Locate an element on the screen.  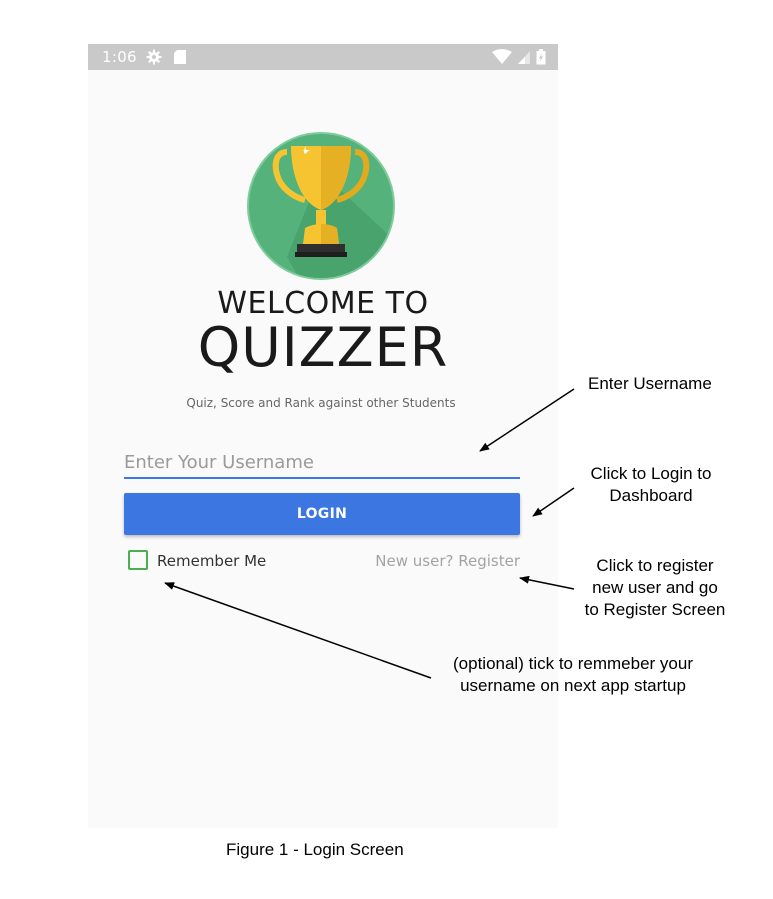
remember-me-checkbox is located at coordinates (138, 560).